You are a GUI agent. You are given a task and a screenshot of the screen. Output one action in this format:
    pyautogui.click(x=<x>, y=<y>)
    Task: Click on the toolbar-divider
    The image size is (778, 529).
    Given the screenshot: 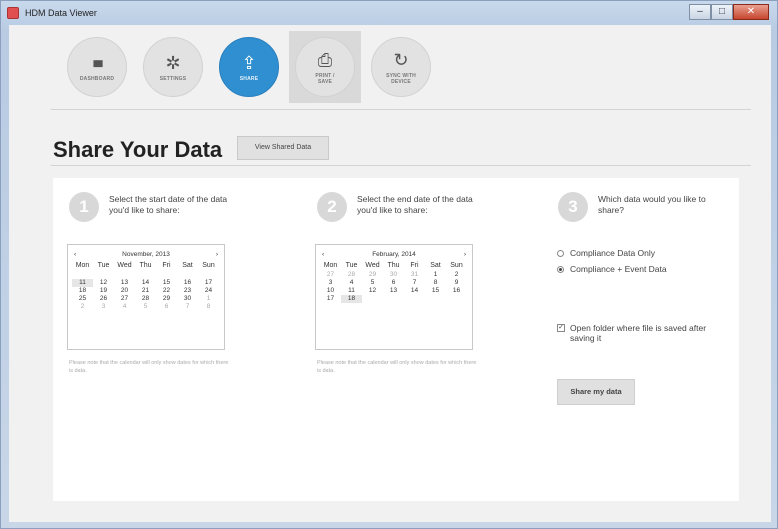 What is the action you would take?
    pyautogui.click(x=401, y=109)
    